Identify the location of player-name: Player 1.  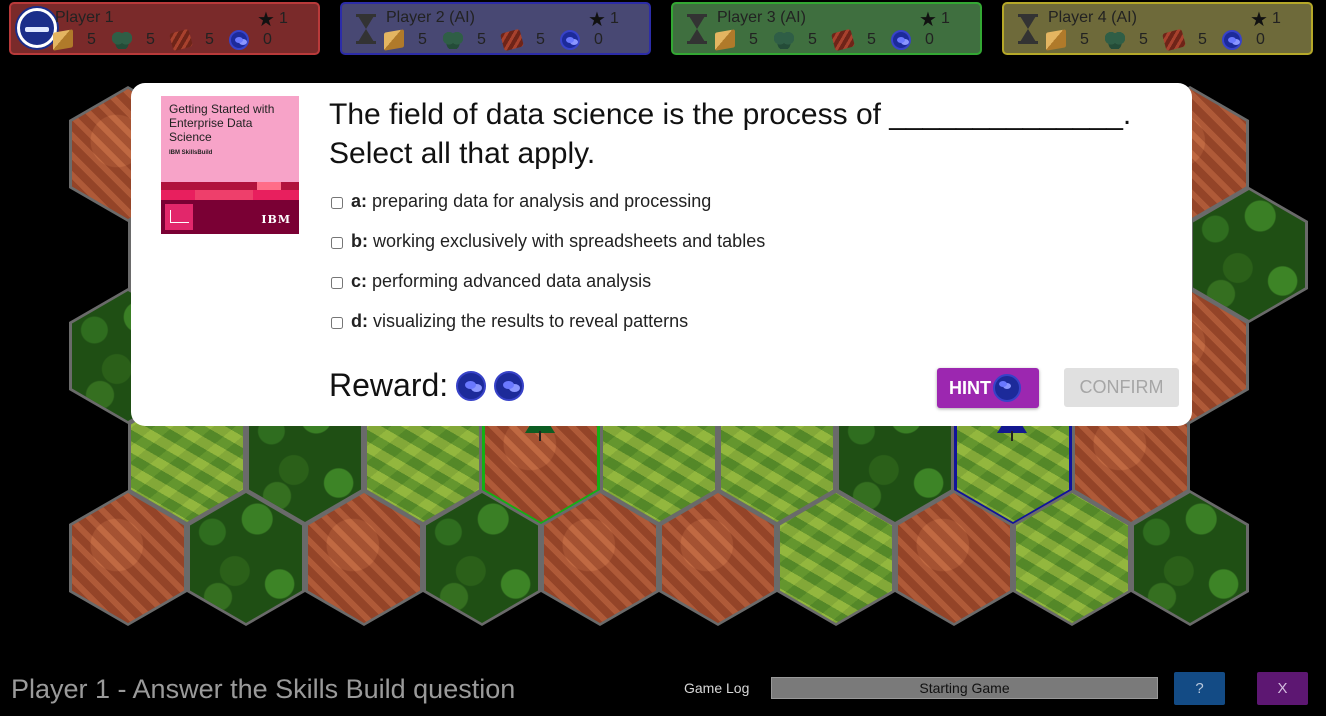
(84, 17).